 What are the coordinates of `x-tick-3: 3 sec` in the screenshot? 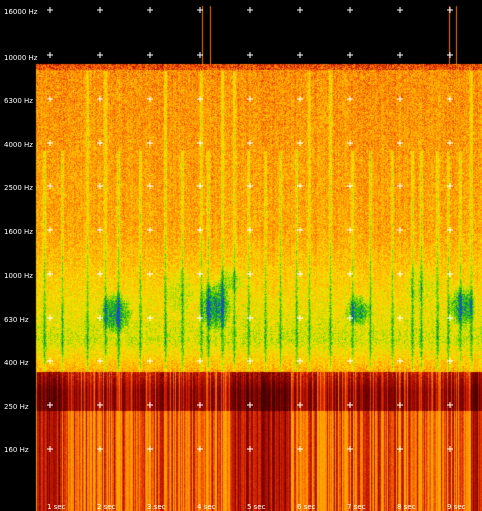 It's located at (156, 507).